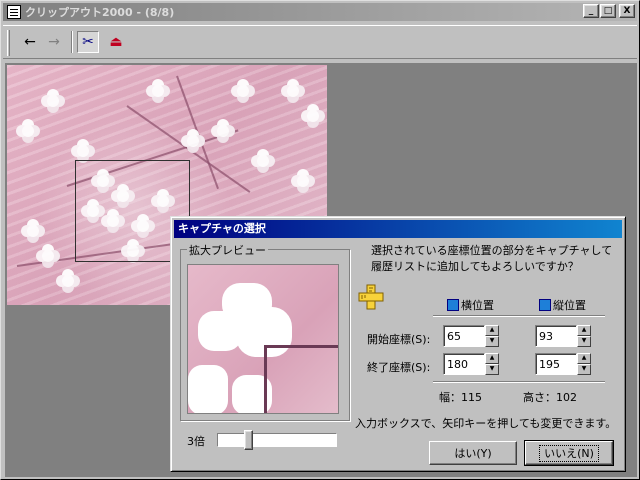 Image resolution: width=640 pixels, height=480 pixels. I want to click on end-x-spinner: ▲ ▼, so click(492, 364).